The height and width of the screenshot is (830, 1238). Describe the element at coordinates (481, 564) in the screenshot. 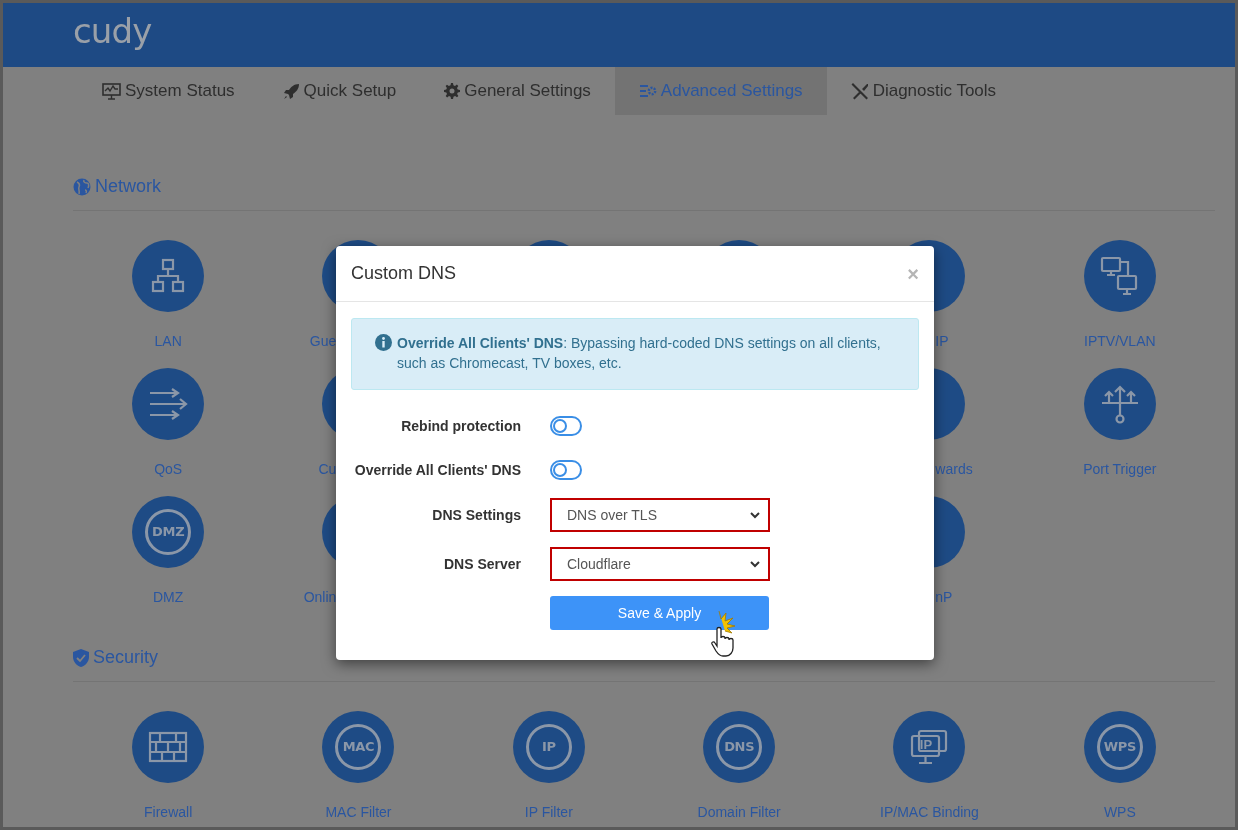

I see `field-label: DNS Server` at that location.